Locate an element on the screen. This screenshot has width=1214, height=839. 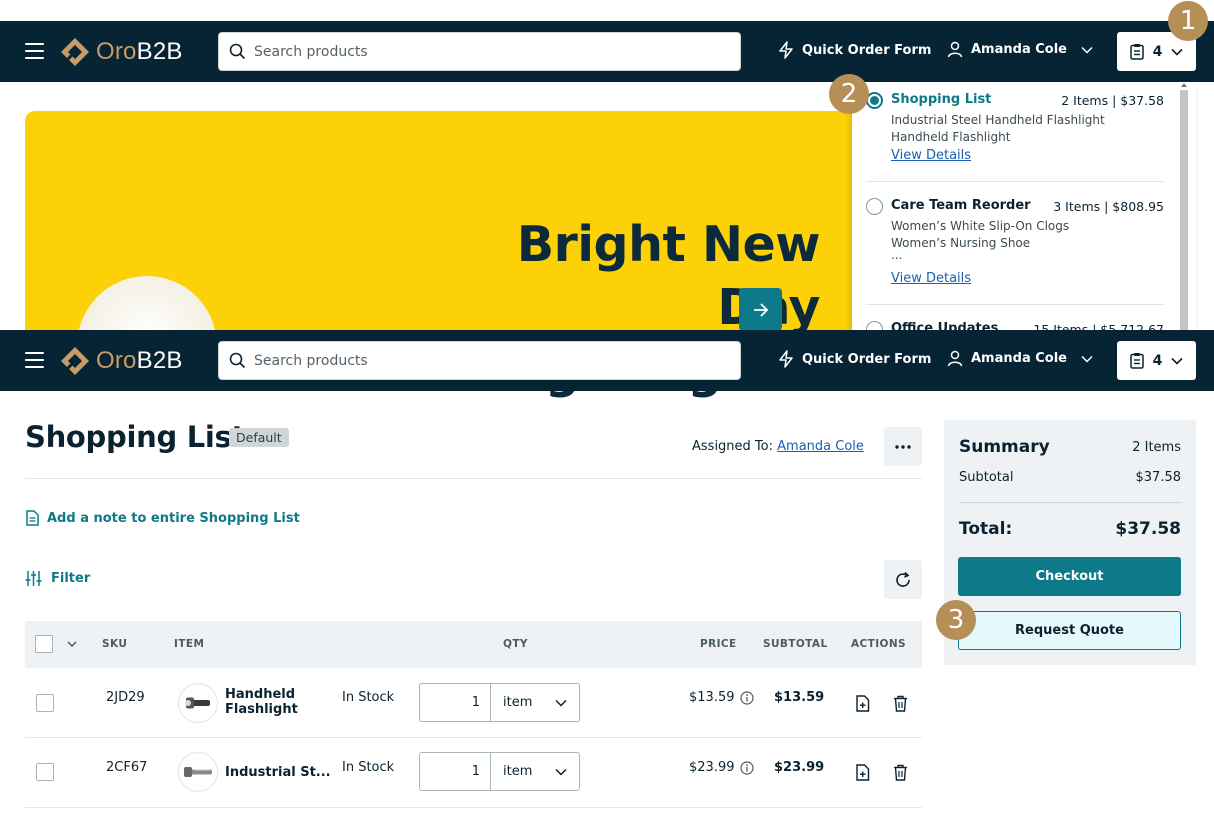
column-header-price: PRICE is located at coordinates (718, 644).